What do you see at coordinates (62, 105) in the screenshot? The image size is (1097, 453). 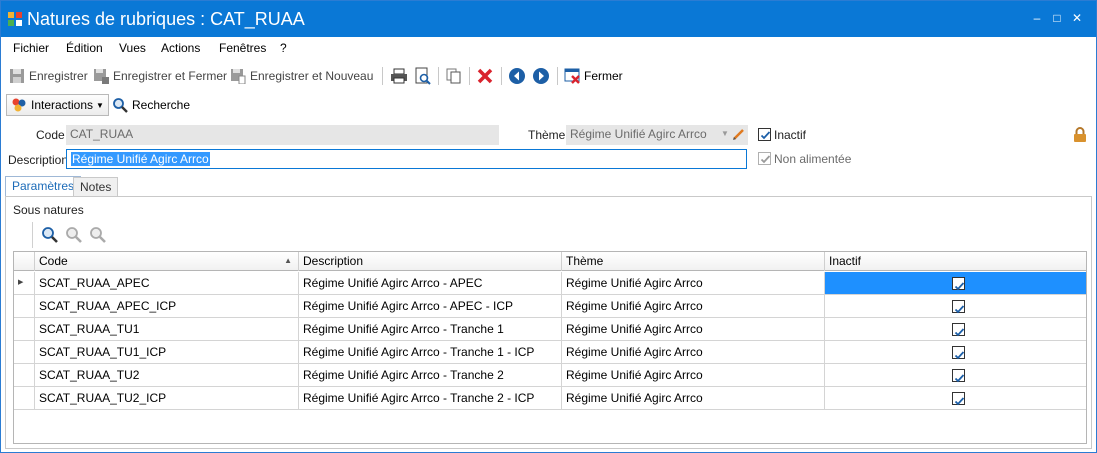 I see `interactions-label: Interactions` at bounding box center [62, 105].